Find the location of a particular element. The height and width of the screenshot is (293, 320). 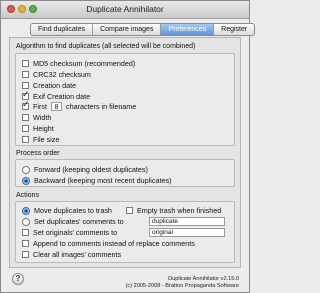

crc32-label: CRC32 checksum is located at coordinates (62, 74).